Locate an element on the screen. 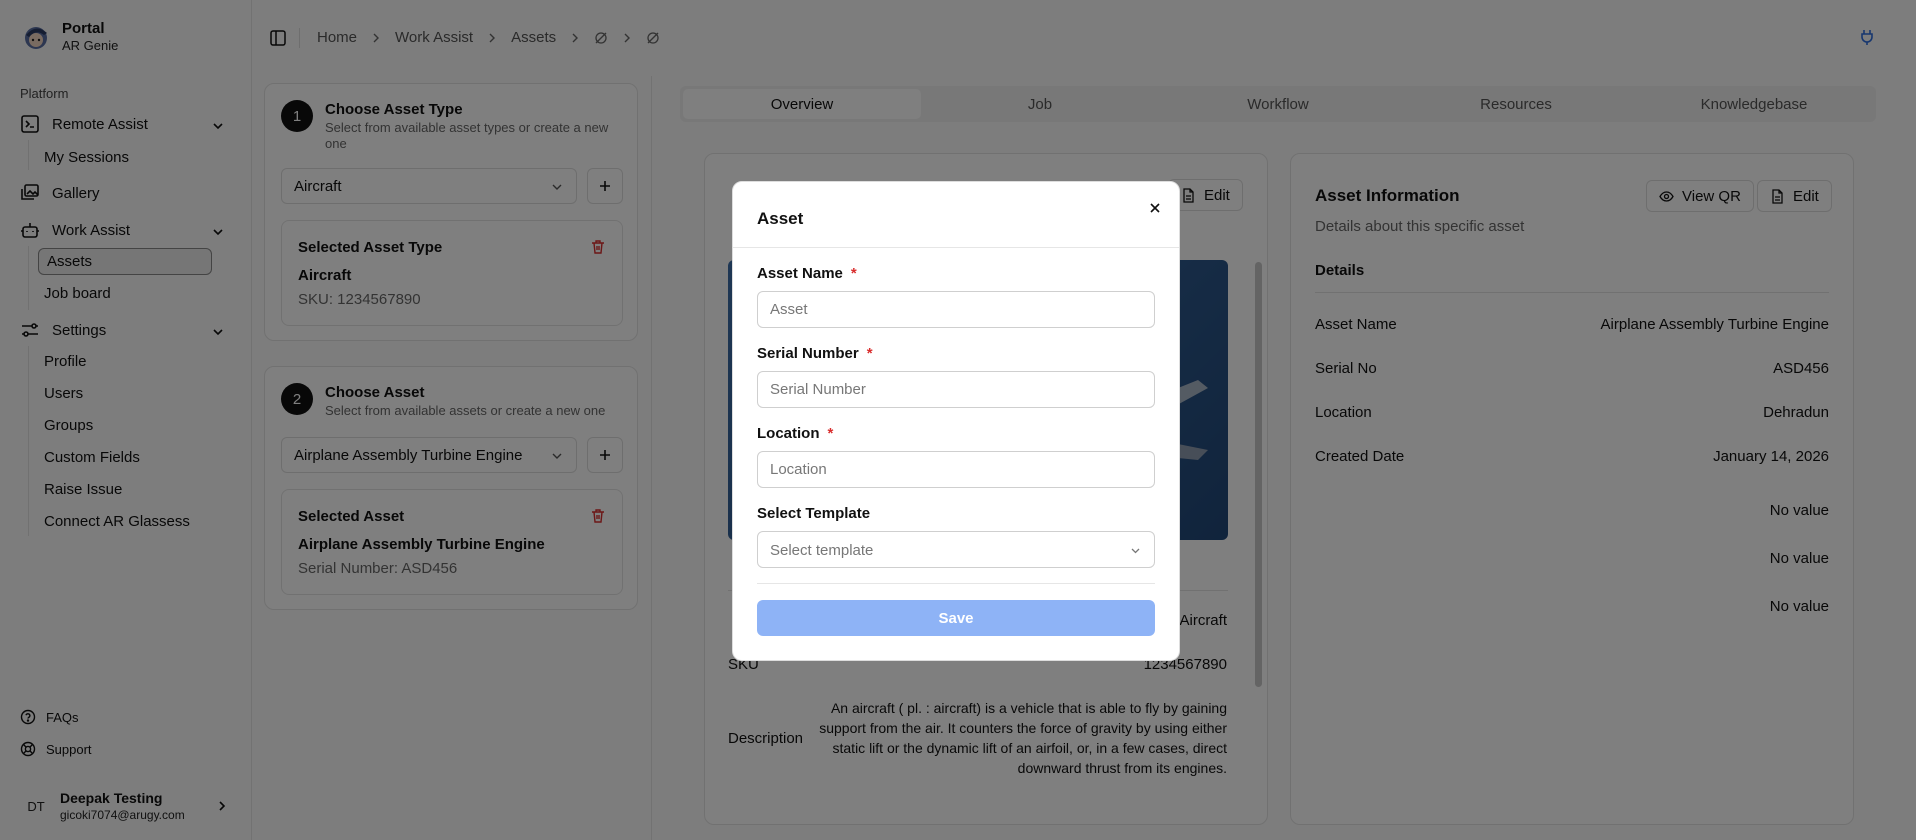 Image resolution: width=1916 pixels, height=840 pixels. serial-number-label: Serial Number * is located at coordinates (815, 353).